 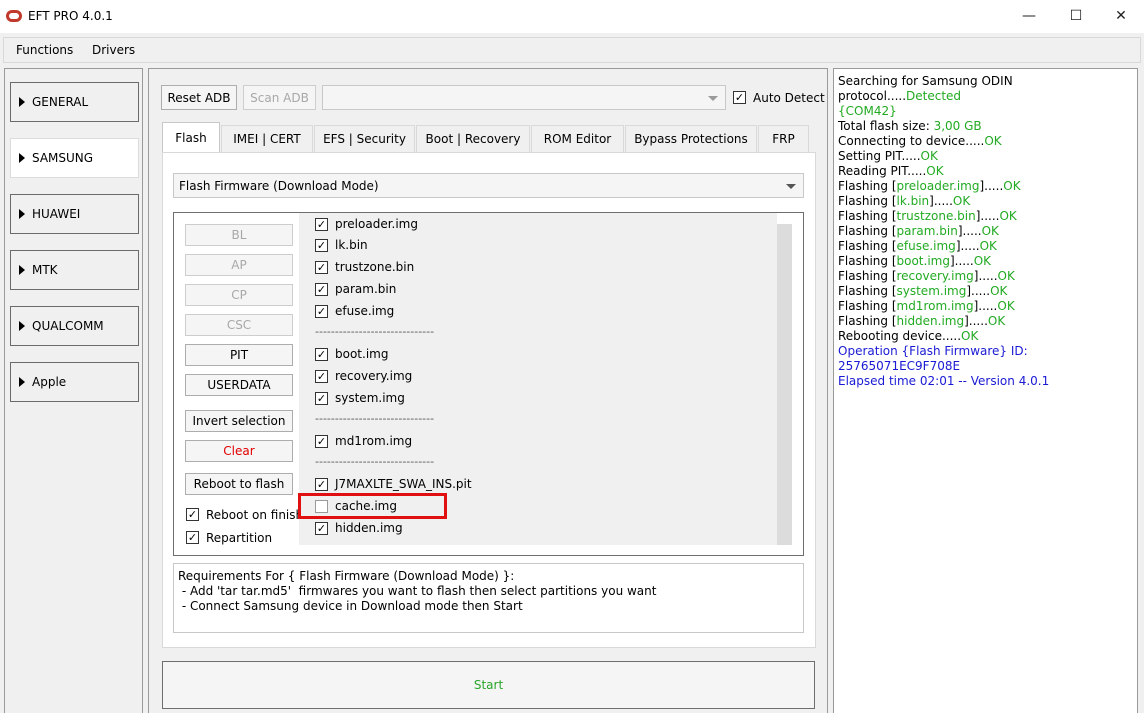 I want to click on log-line: Flashing [param.bin].....OK, so click(x=986, y=231).